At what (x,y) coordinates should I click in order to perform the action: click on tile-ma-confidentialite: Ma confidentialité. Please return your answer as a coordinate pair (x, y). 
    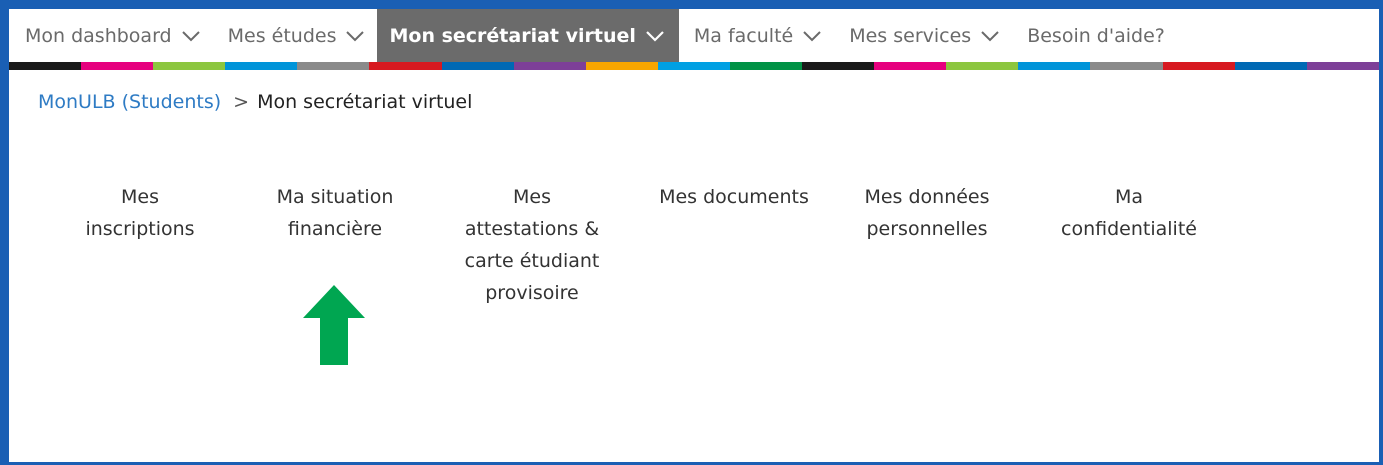
    Looking at the image, I should click on (1129, 213).